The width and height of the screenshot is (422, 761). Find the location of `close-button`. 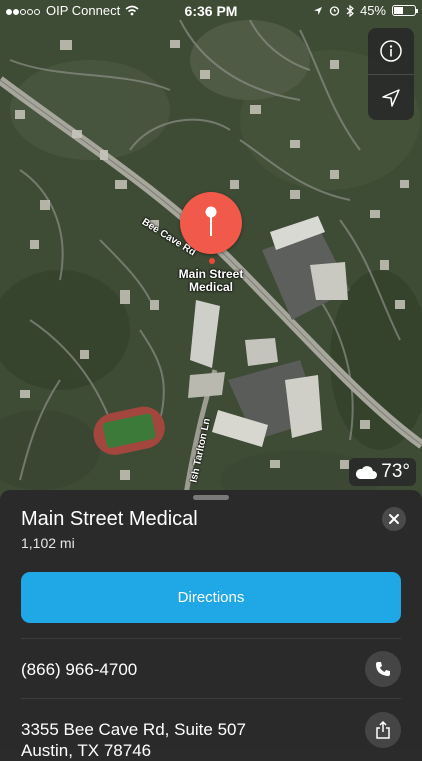

close-button is located at coordinates (394, 519).